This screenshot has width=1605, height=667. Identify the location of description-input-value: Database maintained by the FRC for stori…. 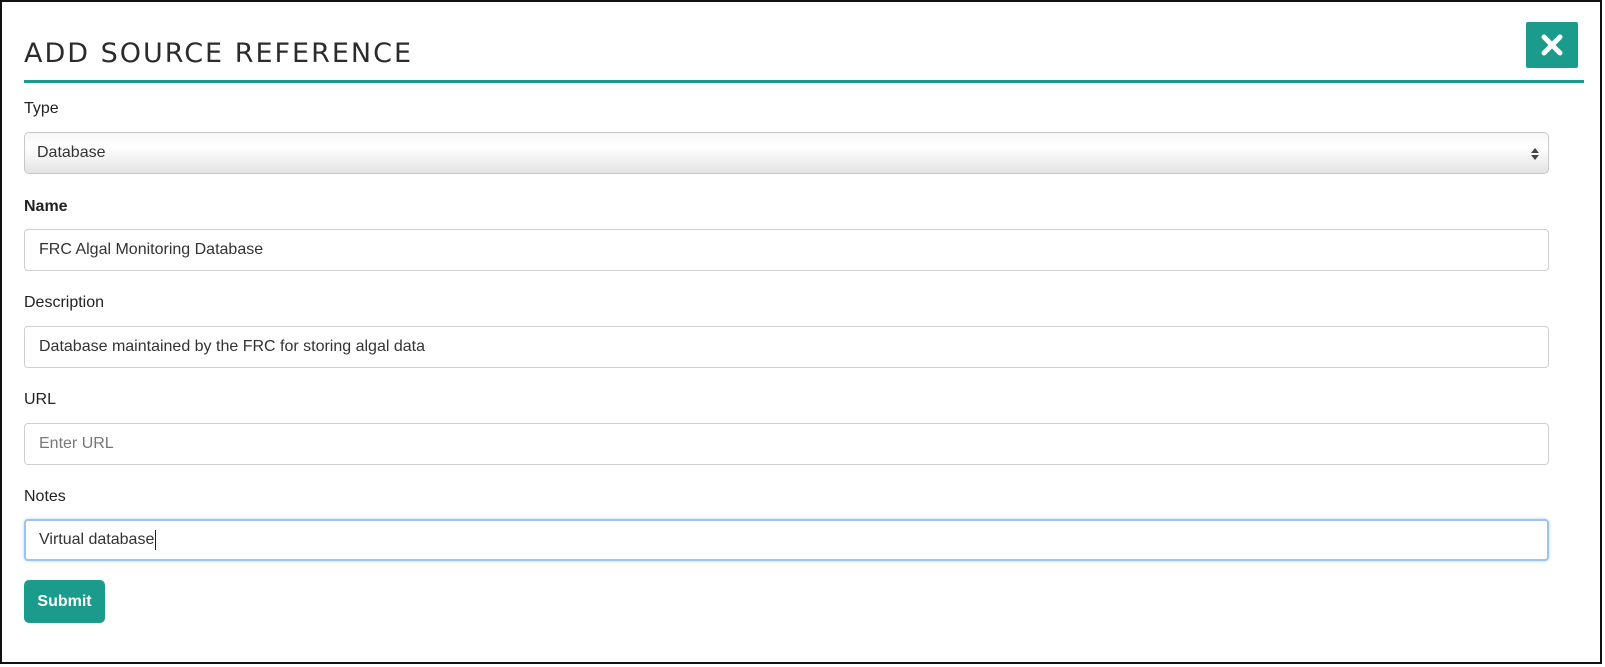
(232, 346).